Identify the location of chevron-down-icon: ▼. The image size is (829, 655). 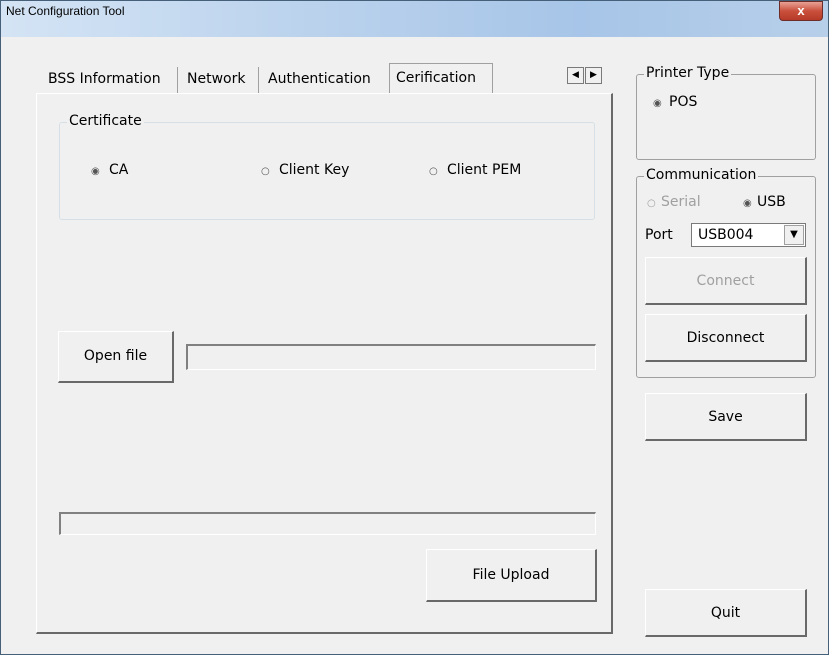
(794, 235).